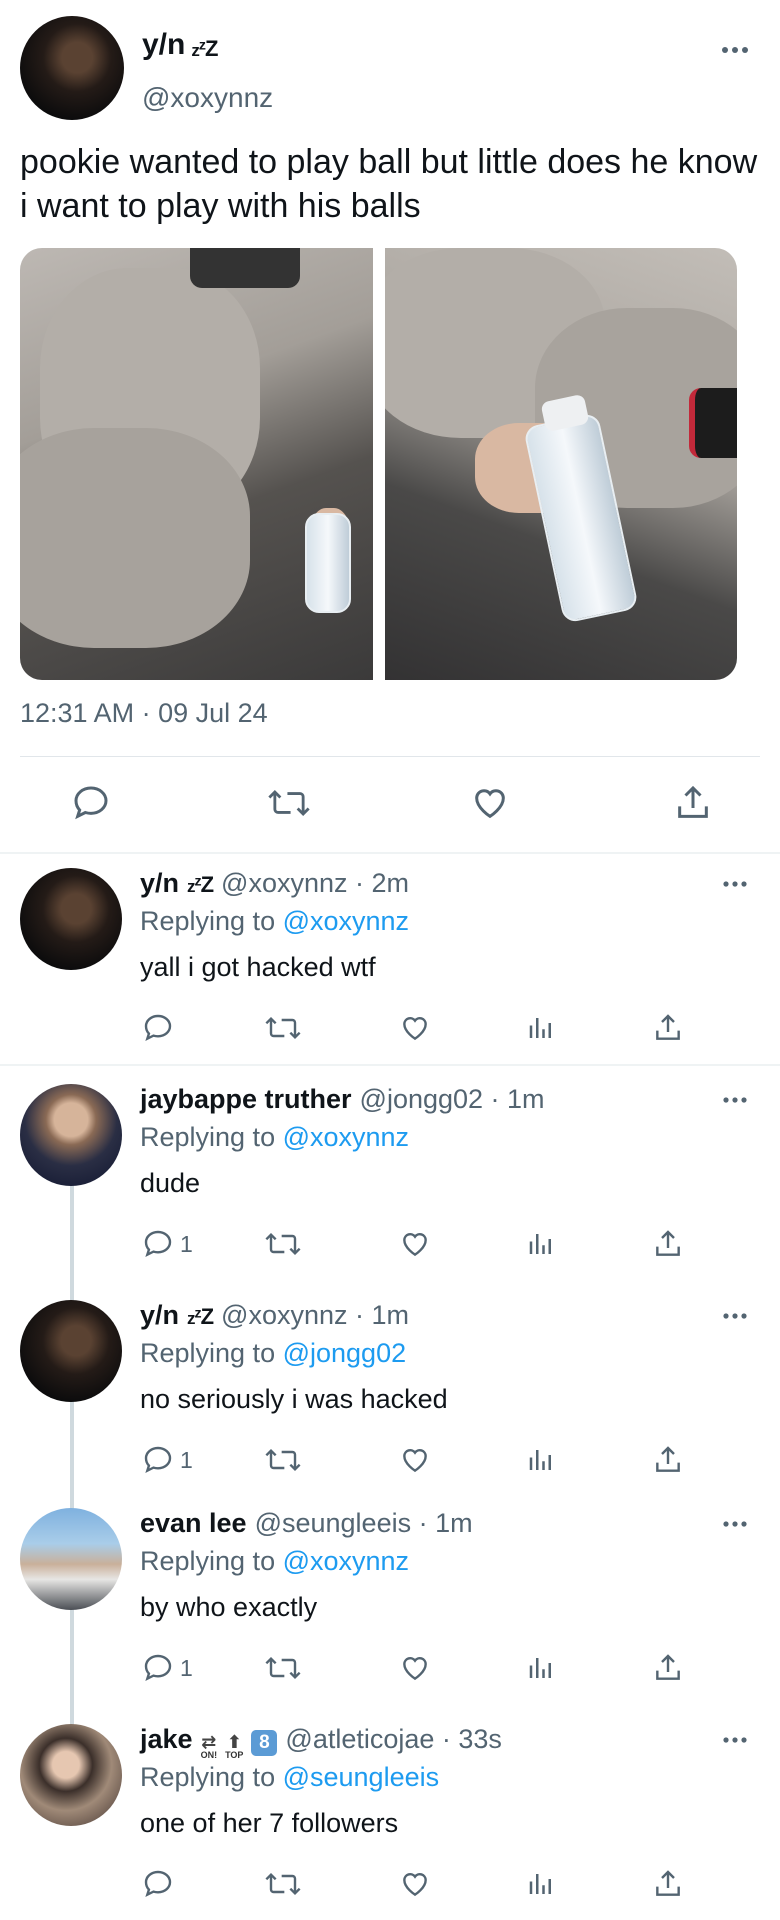 Image resolution: width=780 pixels, height=1920 pixels. Describe the element at coordinates (209, 1746) in the screenshot. I see `on-arrows-icon: ⇄ ON!` at that location.